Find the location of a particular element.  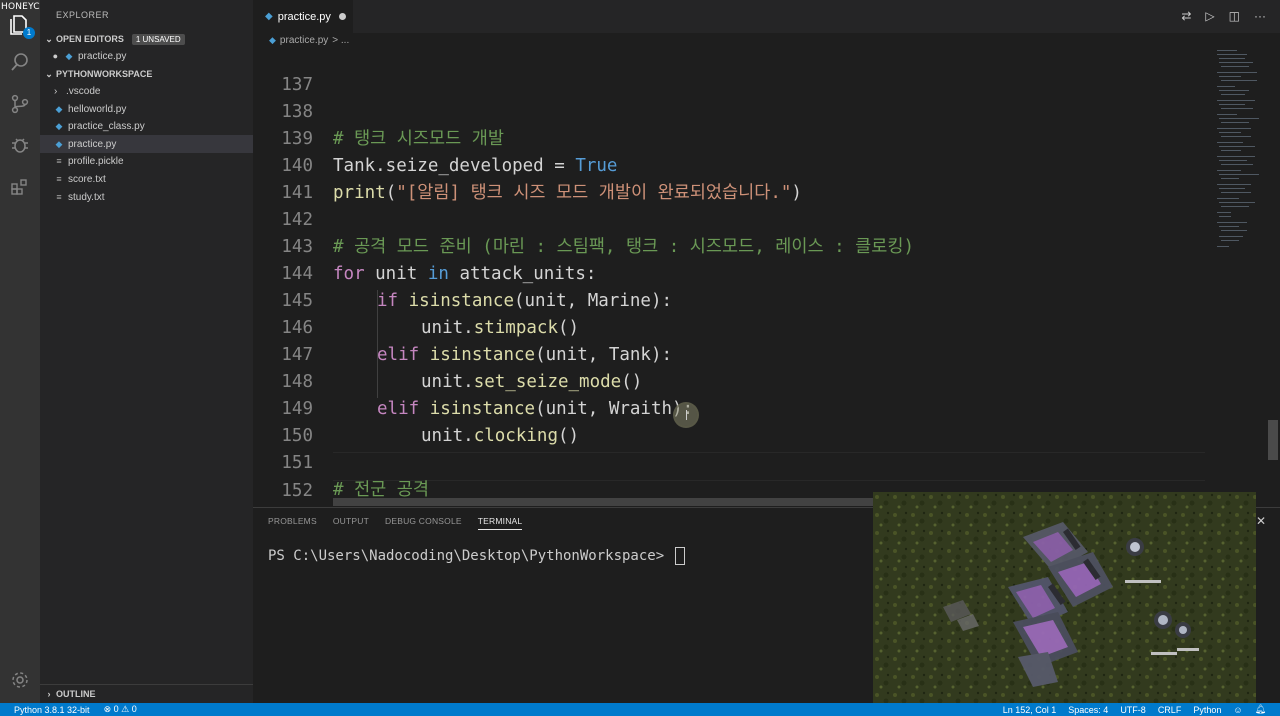

search-icon is located at coordinates (20, 62).